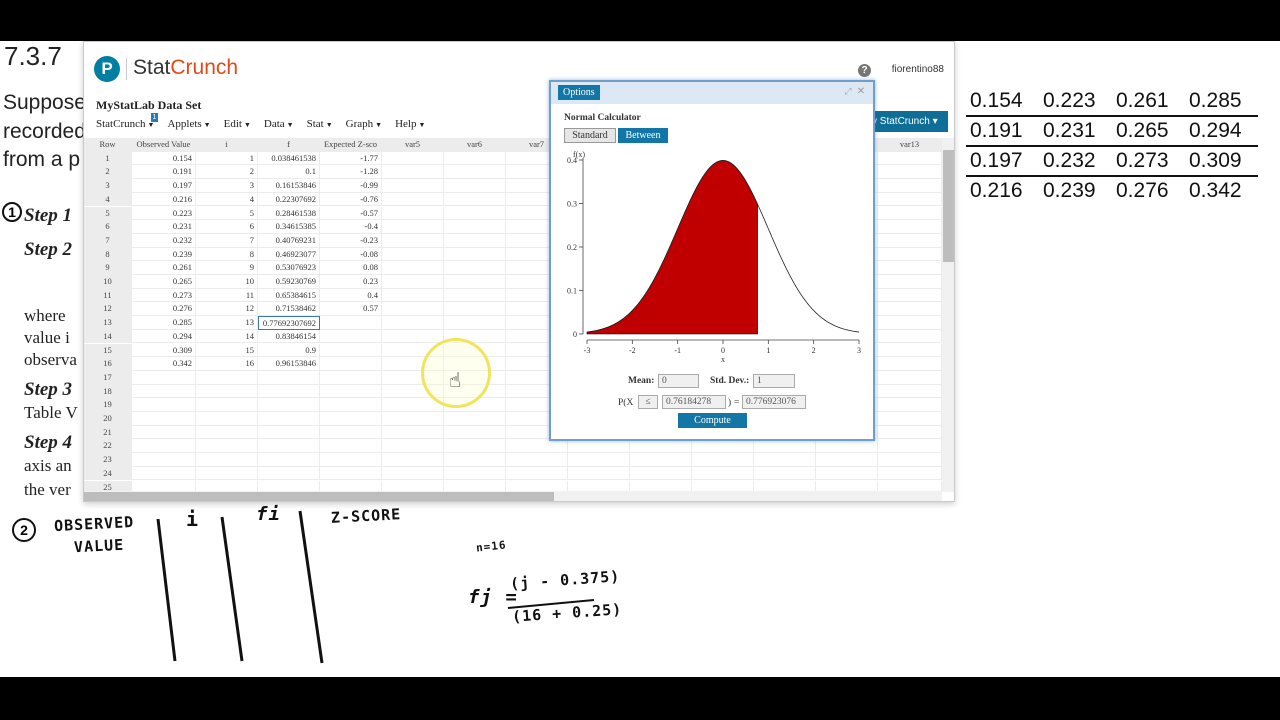  I want to click on row-number: 1, so click(108, 158).